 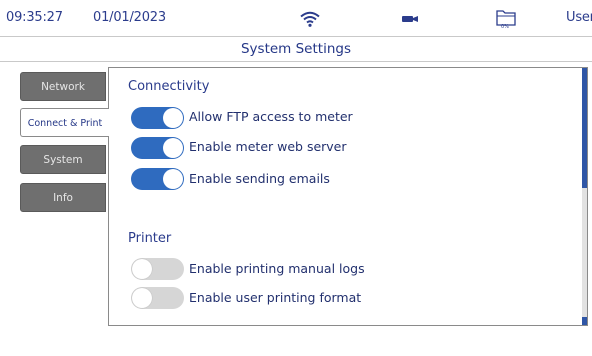 I want to click on clock-date: 01/01/2023, so click(x=129, y=17).